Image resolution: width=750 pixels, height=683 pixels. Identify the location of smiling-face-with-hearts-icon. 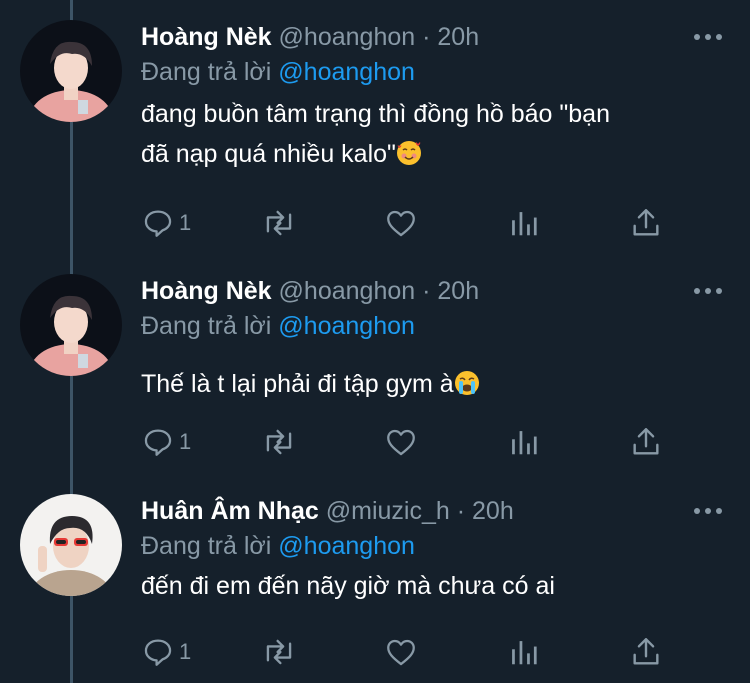
(408, 153).